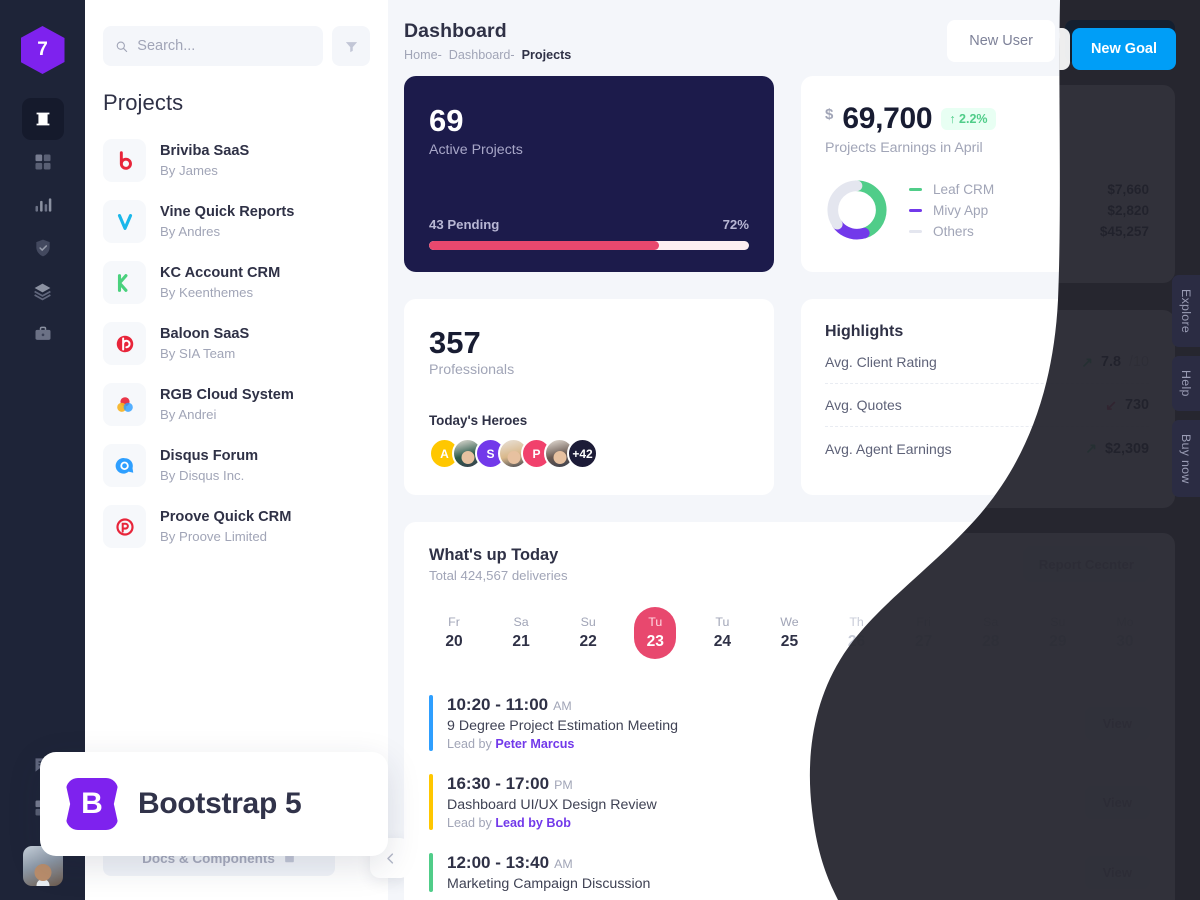 Image resolution: width=1200 pixels, height=900 pixels. What do you see at coordinates (125, 160) in the screenshot?
I see `briviba-icon` at bounding box center [125, 160].